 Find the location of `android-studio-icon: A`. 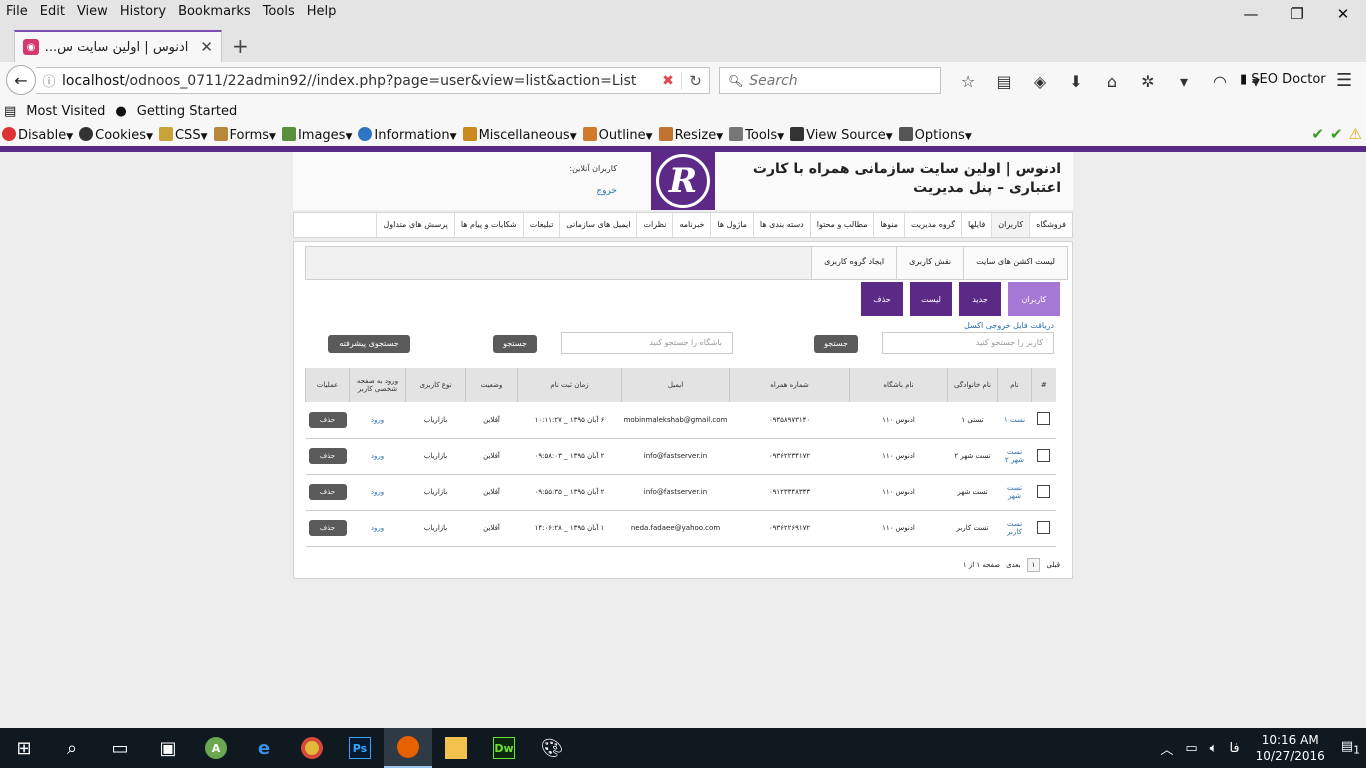

android-studio-icon: A is located at coordinates (216, 748).